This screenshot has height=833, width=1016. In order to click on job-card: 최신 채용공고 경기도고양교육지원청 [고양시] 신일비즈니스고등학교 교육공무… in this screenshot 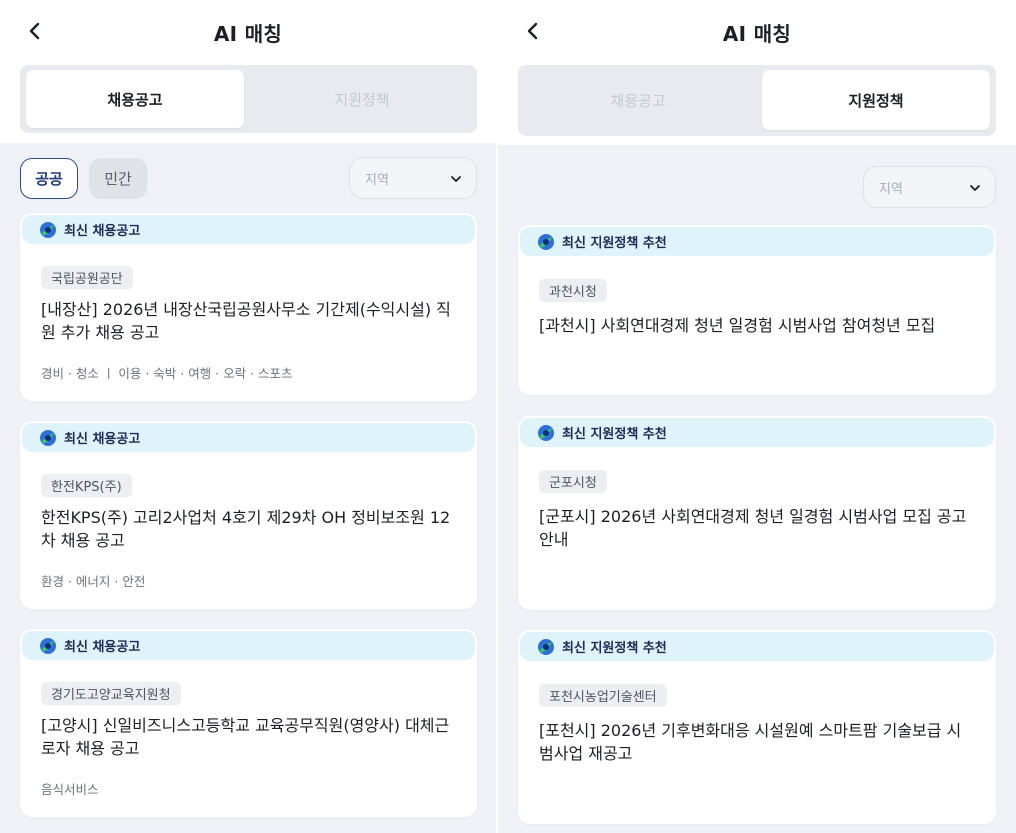, I will do `click(248, 723)`.